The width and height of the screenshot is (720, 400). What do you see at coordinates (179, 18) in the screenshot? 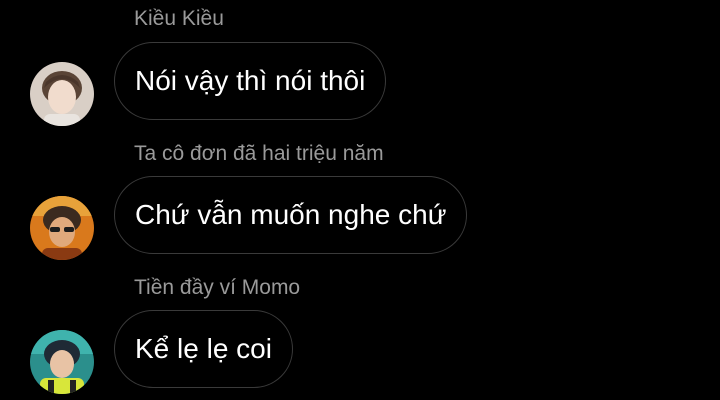
I see `sender-name: Kiều Kiều` at bounding box center [179, 18].